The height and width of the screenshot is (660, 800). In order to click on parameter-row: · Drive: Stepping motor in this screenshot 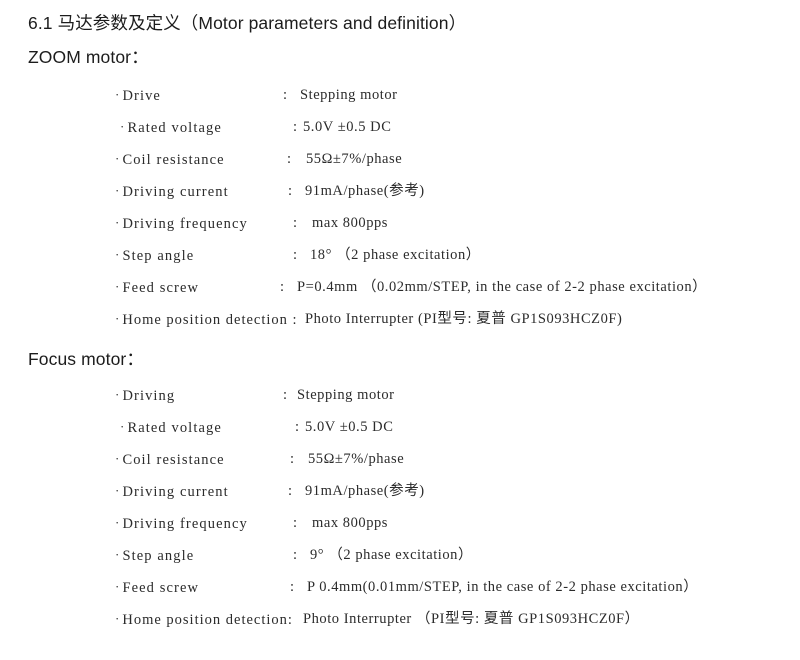, I will do `click(400, 95)`.